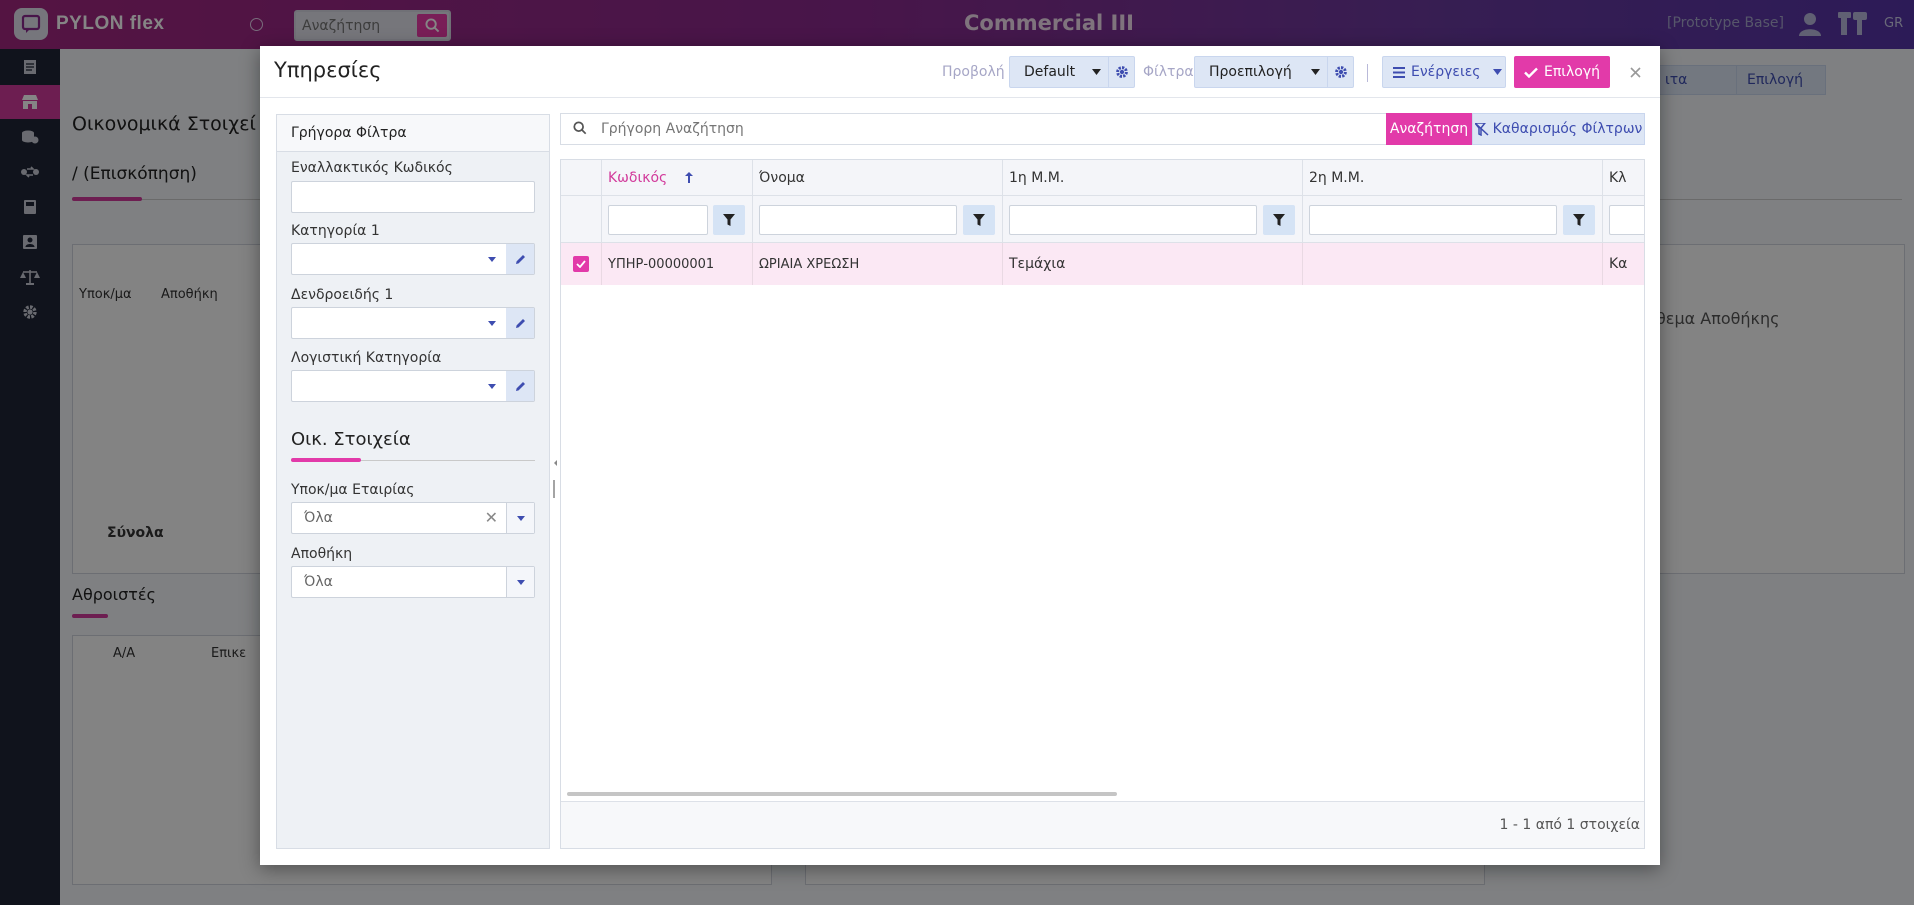  I want to click on cell-code: ΥΠΗΡ-00000001, so click(677, 264).